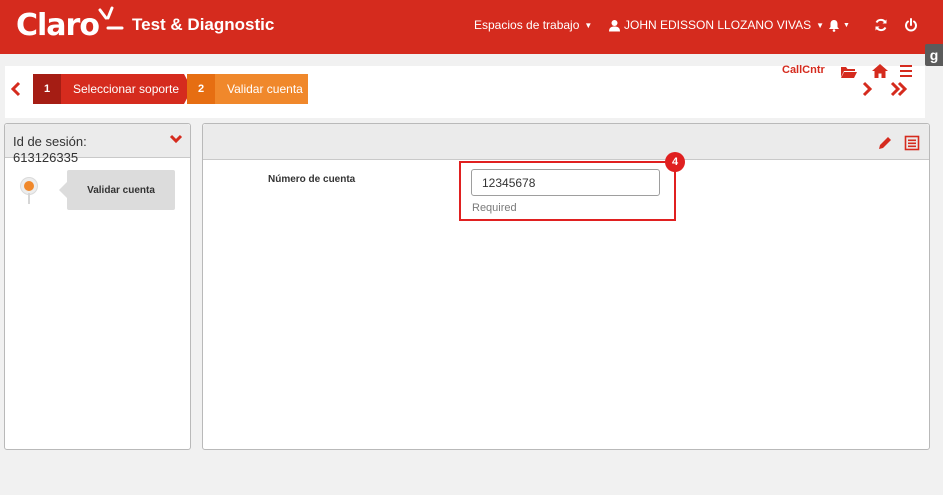  What do you see at coordinates (117, 190) in the screenshot?
I see `timeline-item-validar-cuenta: Validar cuenta` at bounding box center [117, 190].